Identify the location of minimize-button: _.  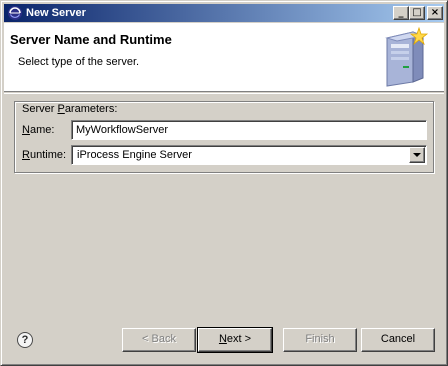
(401, 13).